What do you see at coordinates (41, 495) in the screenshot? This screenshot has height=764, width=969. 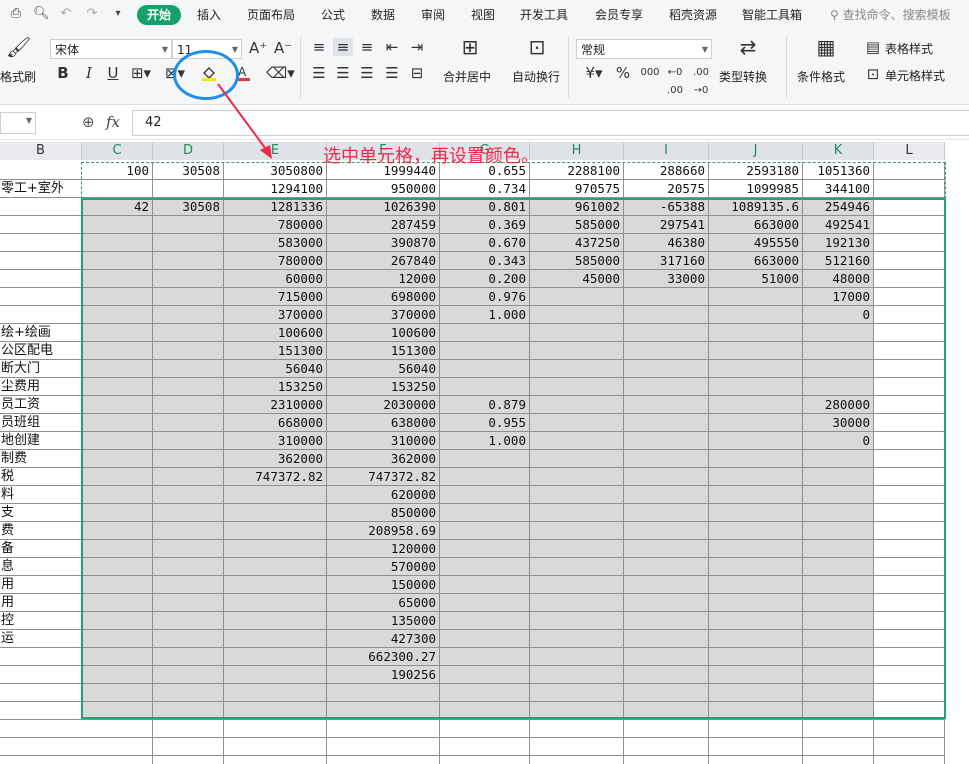 I see `cell-b-19: 料` at bounding box center [41, 495].